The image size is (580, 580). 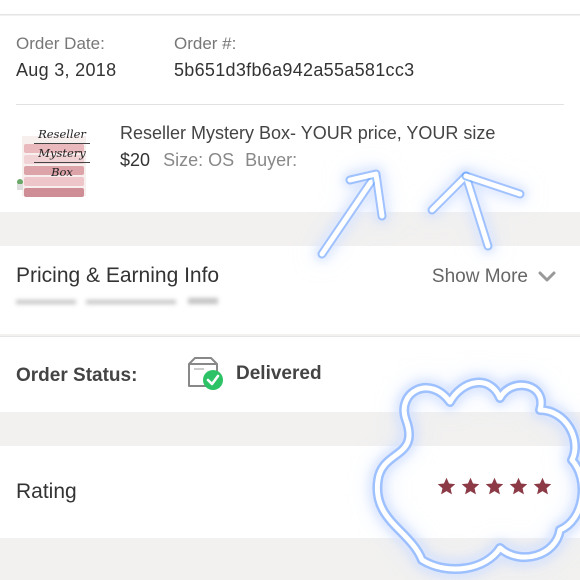 What do you see at coordinates (118, 275) in the screenshot?
I see `pricing-title: Pricing & Earning Info` at bounding box center [118, 275].